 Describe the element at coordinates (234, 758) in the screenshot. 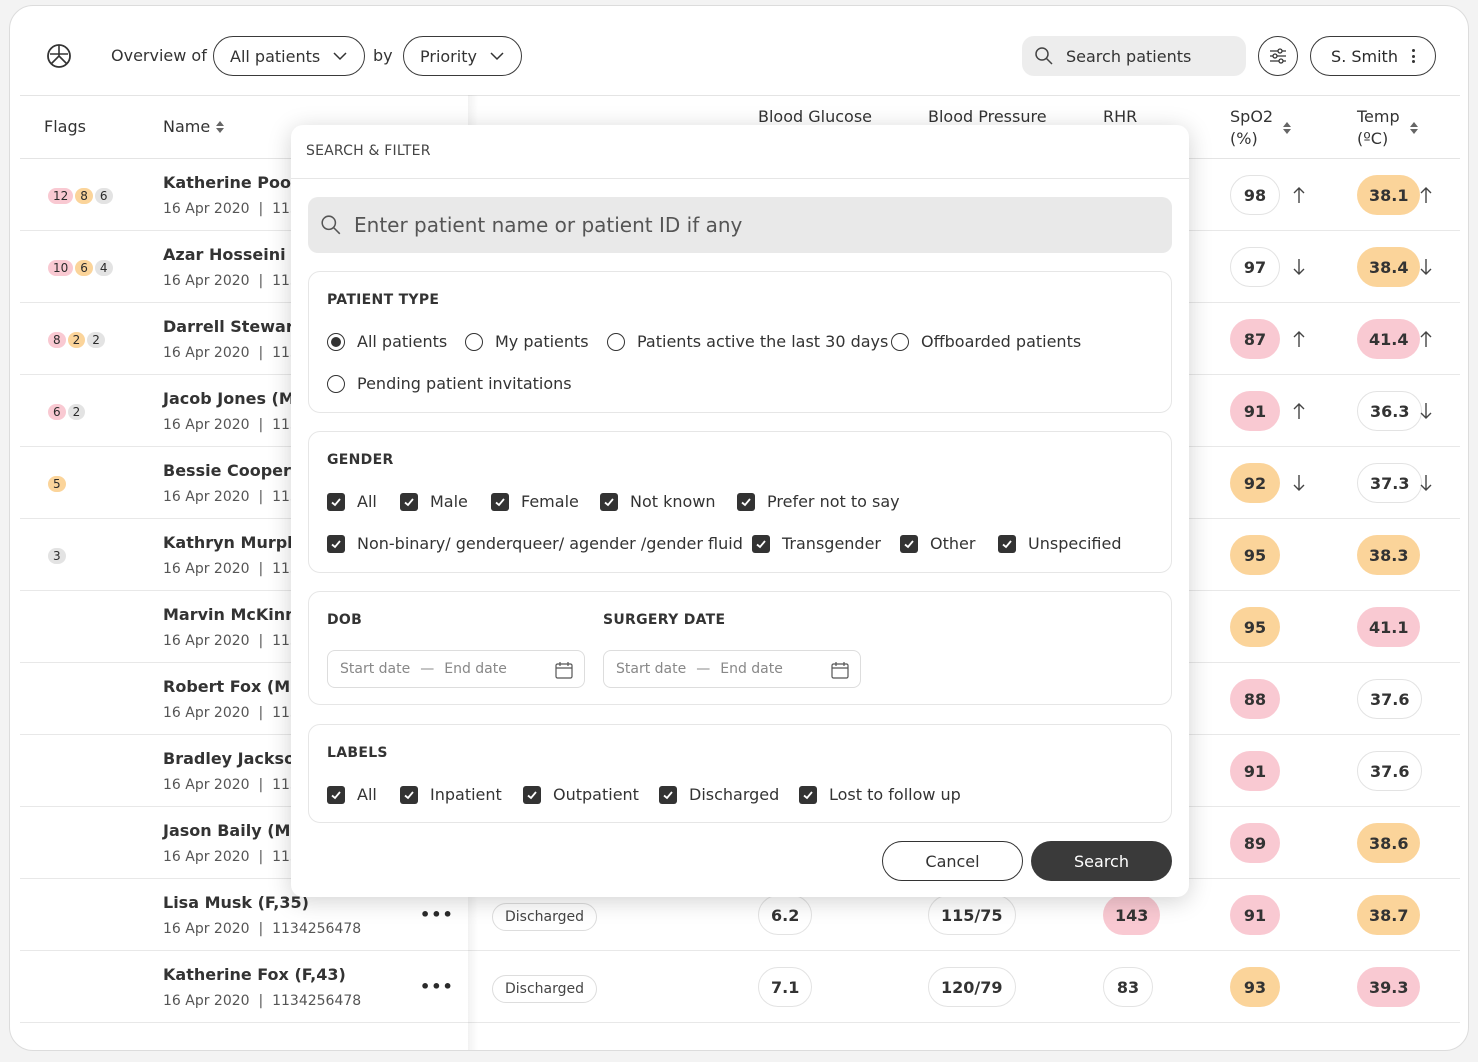

I see `patient-name: Bradley Jackson` at that location.